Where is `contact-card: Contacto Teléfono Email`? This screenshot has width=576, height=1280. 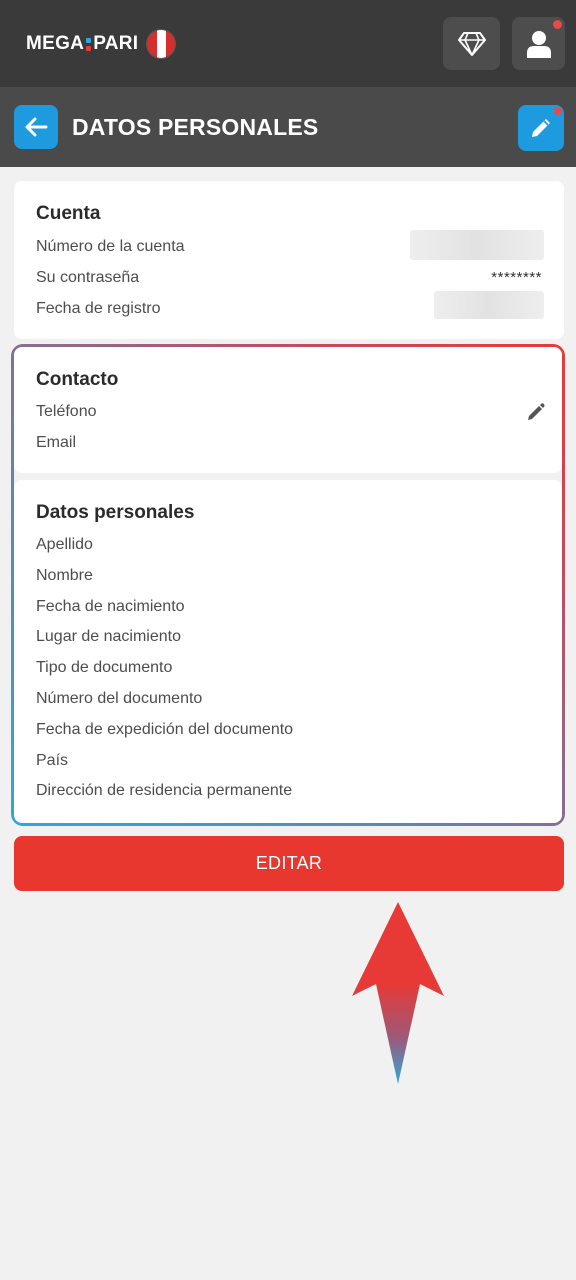 contact-card: Contacto Teléfono Email is located at coordinates (288, 410).